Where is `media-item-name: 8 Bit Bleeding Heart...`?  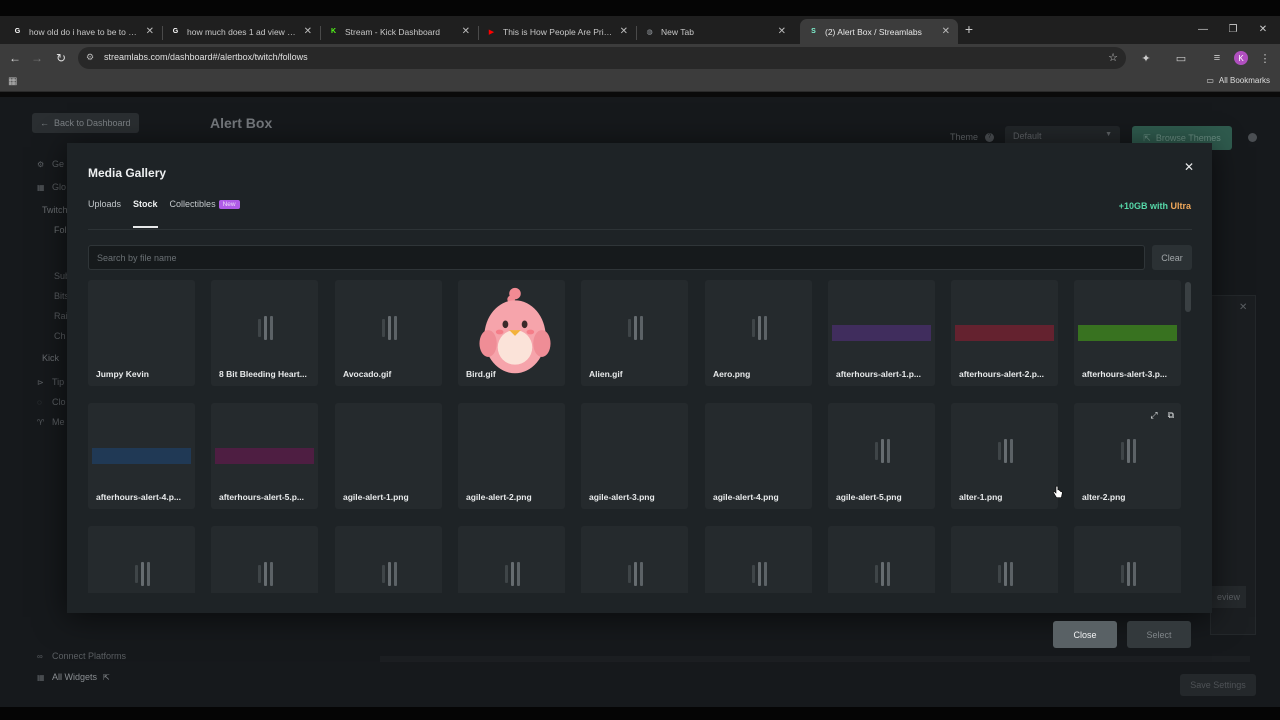
media-item-name: 8 Bit Bleeding Heart... is located at coordinates (263, 374).